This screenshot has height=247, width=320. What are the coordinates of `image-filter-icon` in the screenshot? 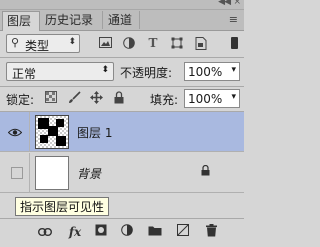 It's located at (105, 43).